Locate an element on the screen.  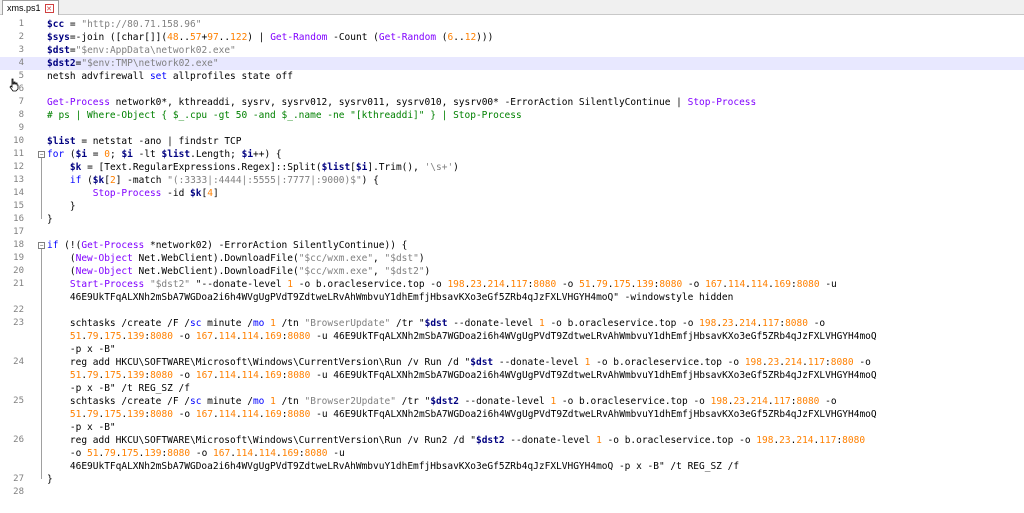
line-number: 3 is located at coordinates (21, 50).